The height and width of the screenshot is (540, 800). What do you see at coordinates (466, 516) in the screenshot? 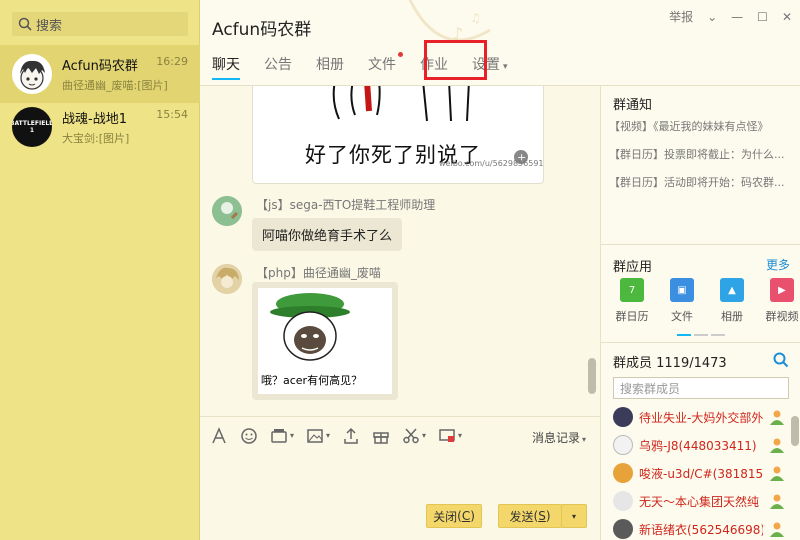
I see `close-shortcut: C` at bounding box center [466, 516].